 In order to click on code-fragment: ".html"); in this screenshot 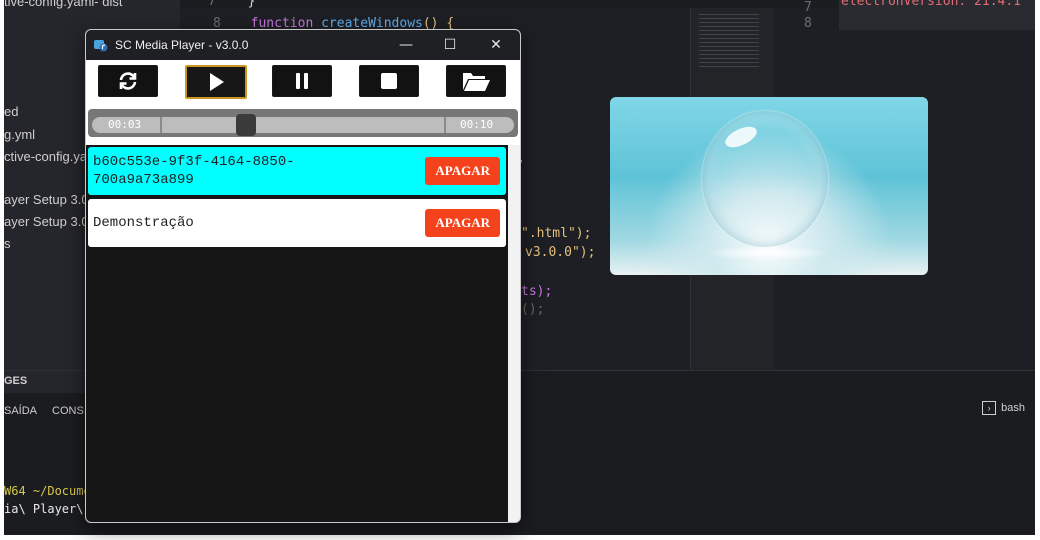, I will do `click(556, 233)`.